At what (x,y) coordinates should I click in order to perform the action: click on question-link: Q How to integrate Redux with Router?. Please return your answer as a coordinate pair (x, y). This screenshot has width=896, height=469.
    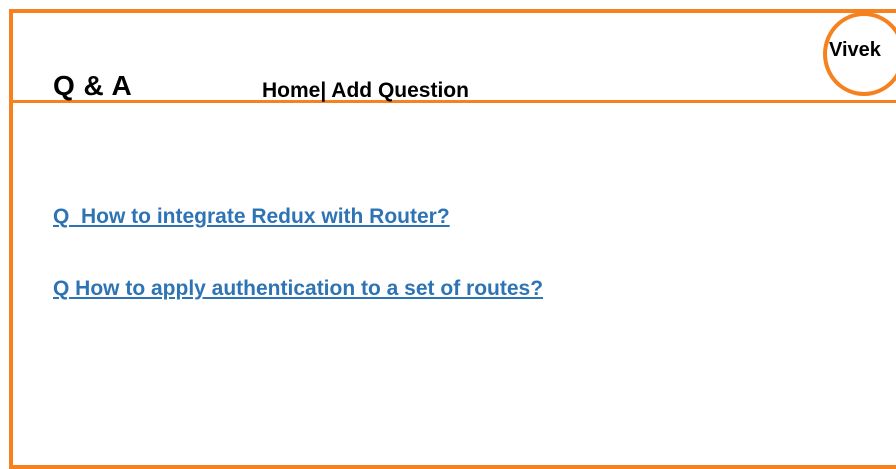
    Looking at the image, I should click on (298, 216).